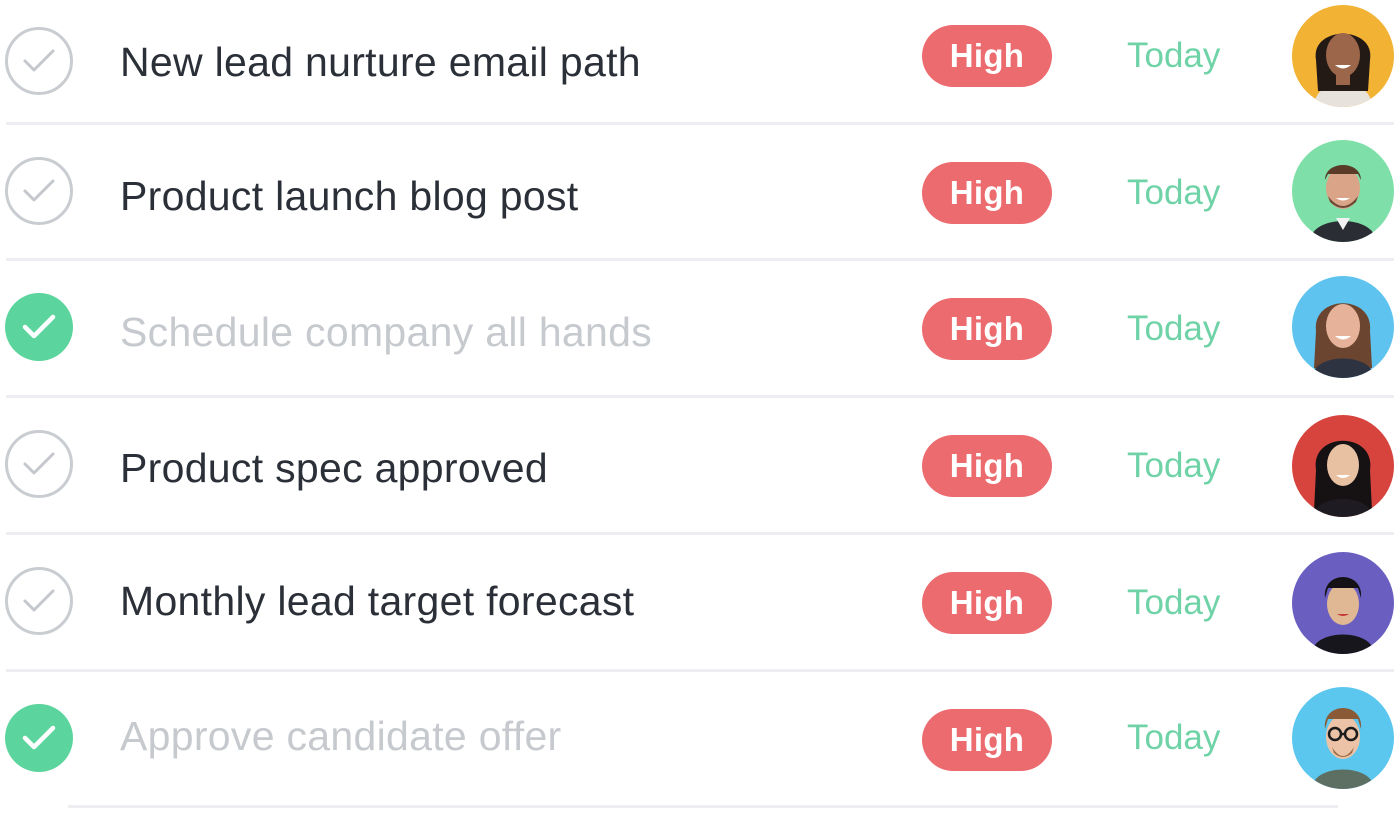 The height and width of the screenshot is (820, 1394). Describe the element at coordinates (380, 62) in the screenshot. I see `task-title: New lead nurture email path` at that location.